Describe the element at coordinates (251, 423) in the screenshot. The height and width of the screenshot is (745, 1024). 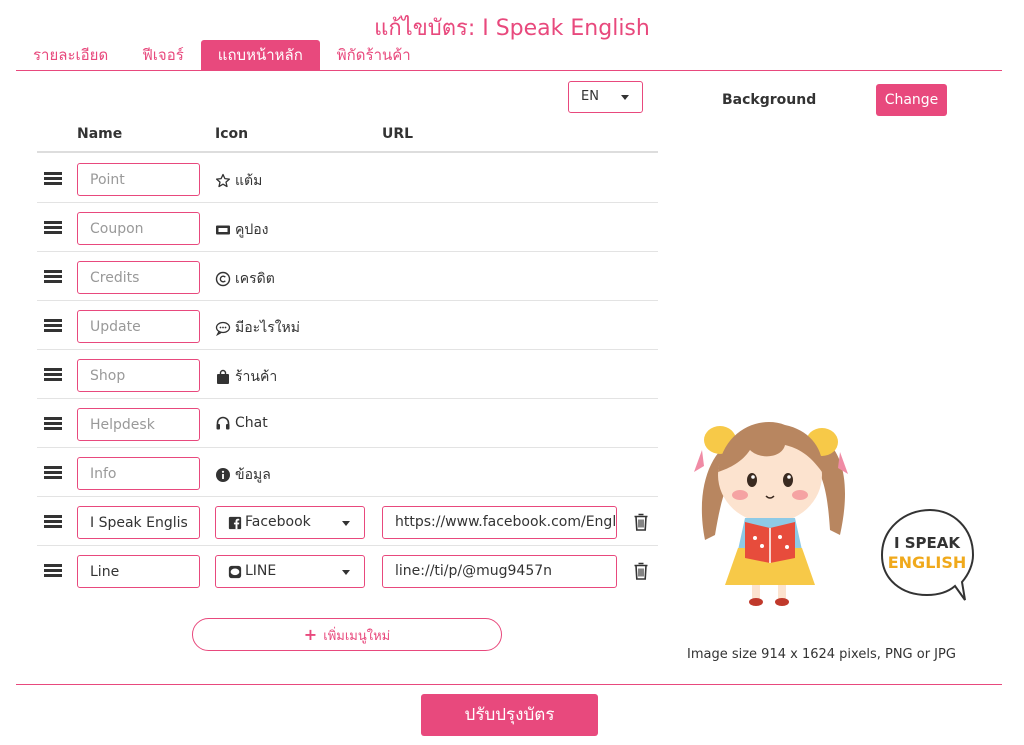
I see `icon-label-text: Chat` at that location.